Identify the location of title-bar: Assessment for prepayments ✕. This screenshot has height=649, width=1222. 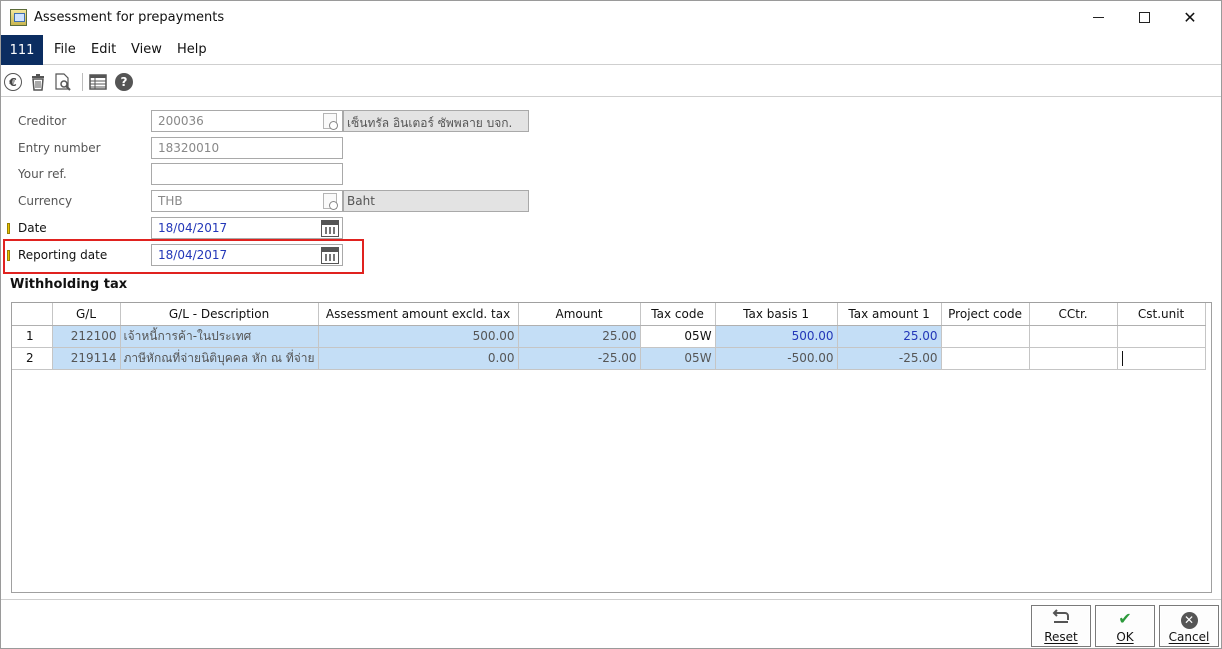
(611, 18).